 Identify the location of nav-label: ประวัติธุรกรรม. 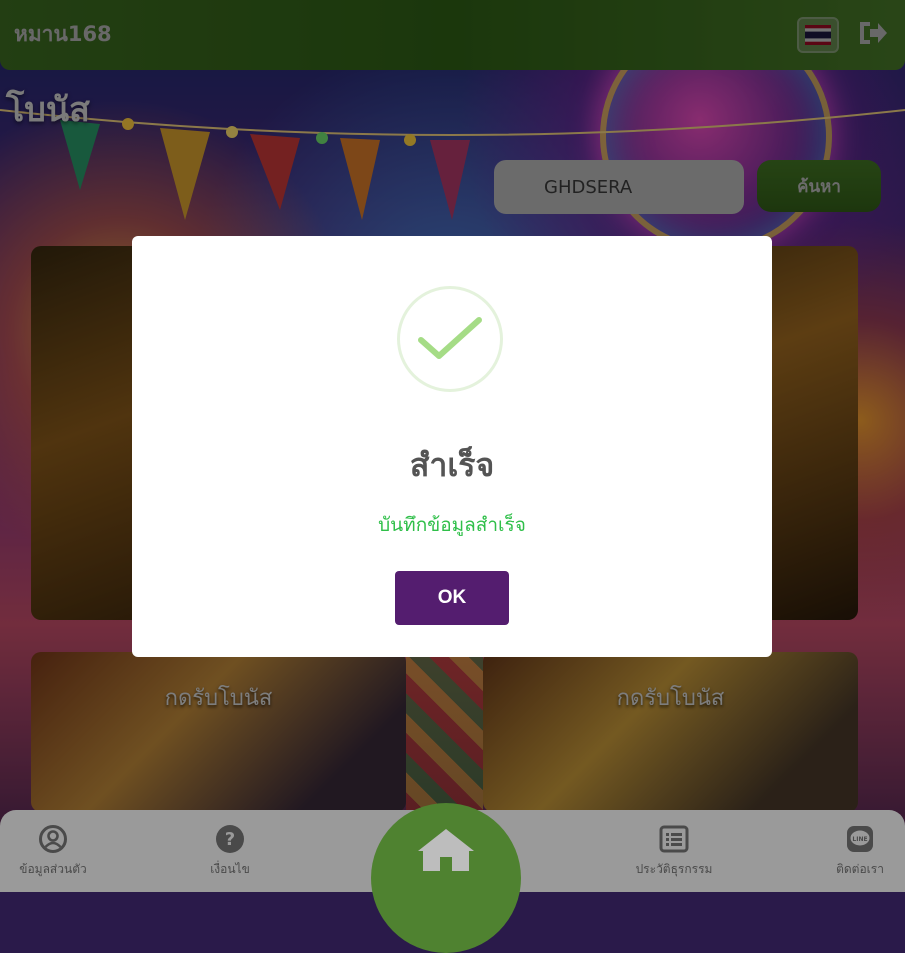
(674, 869).